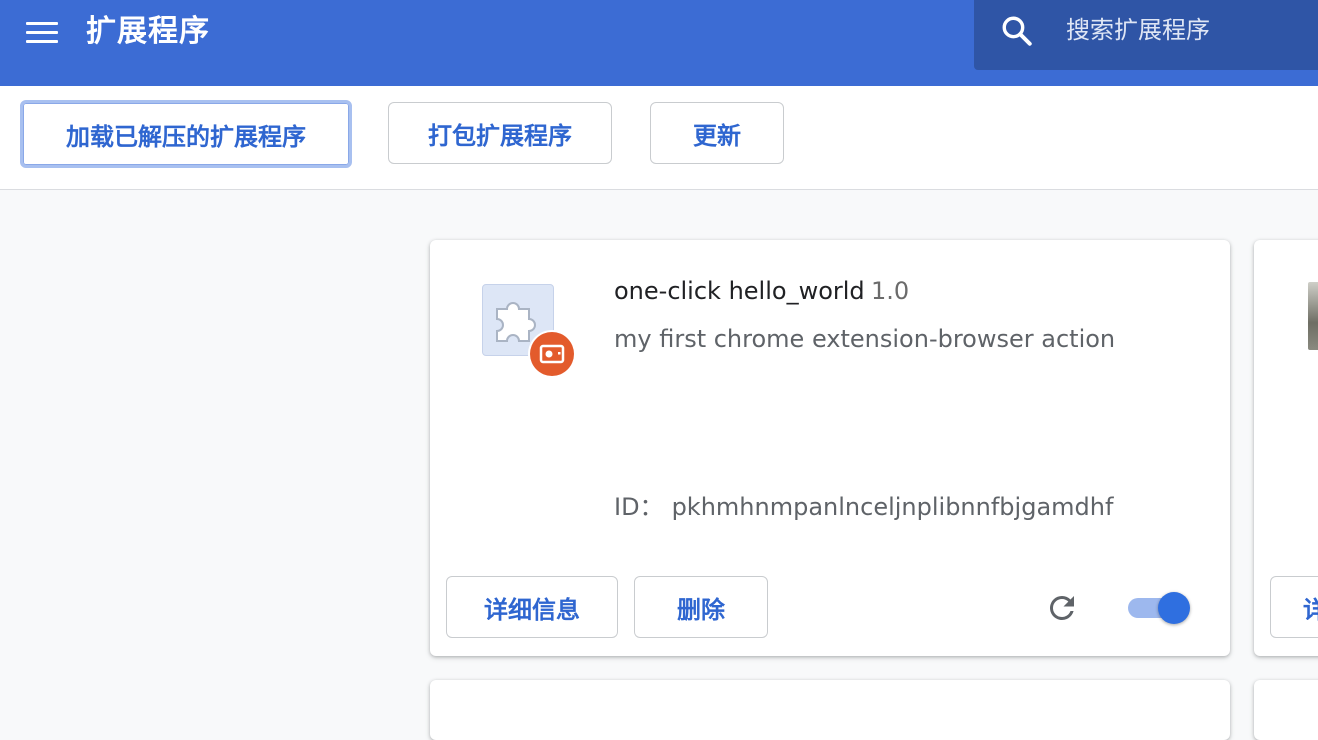 This screenshot has height=740, width=1318. What do you see at coordinates (500, 133) in the screenshot?
I see `pack-extension-button: 打包扩展程序` at bounding box center [500, 133].